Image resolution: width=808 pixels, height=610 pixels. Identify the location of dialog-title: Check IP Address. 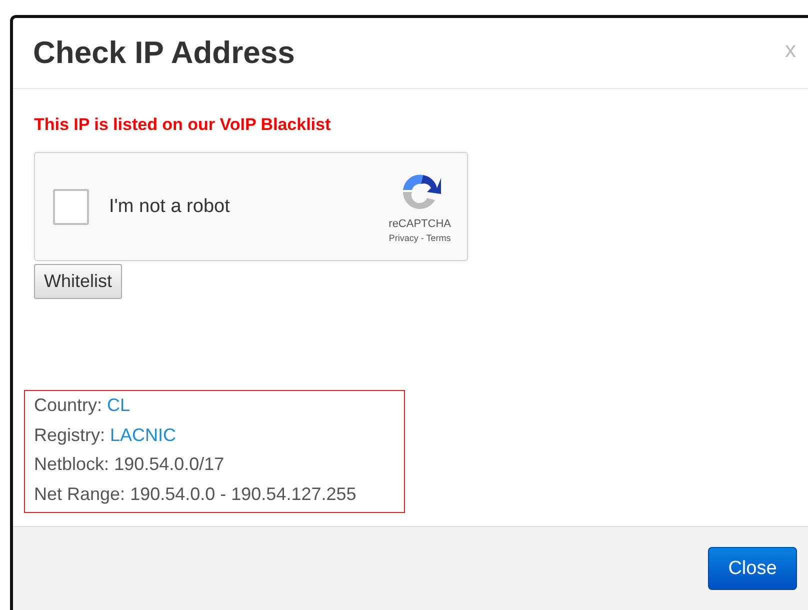
(164, 53).